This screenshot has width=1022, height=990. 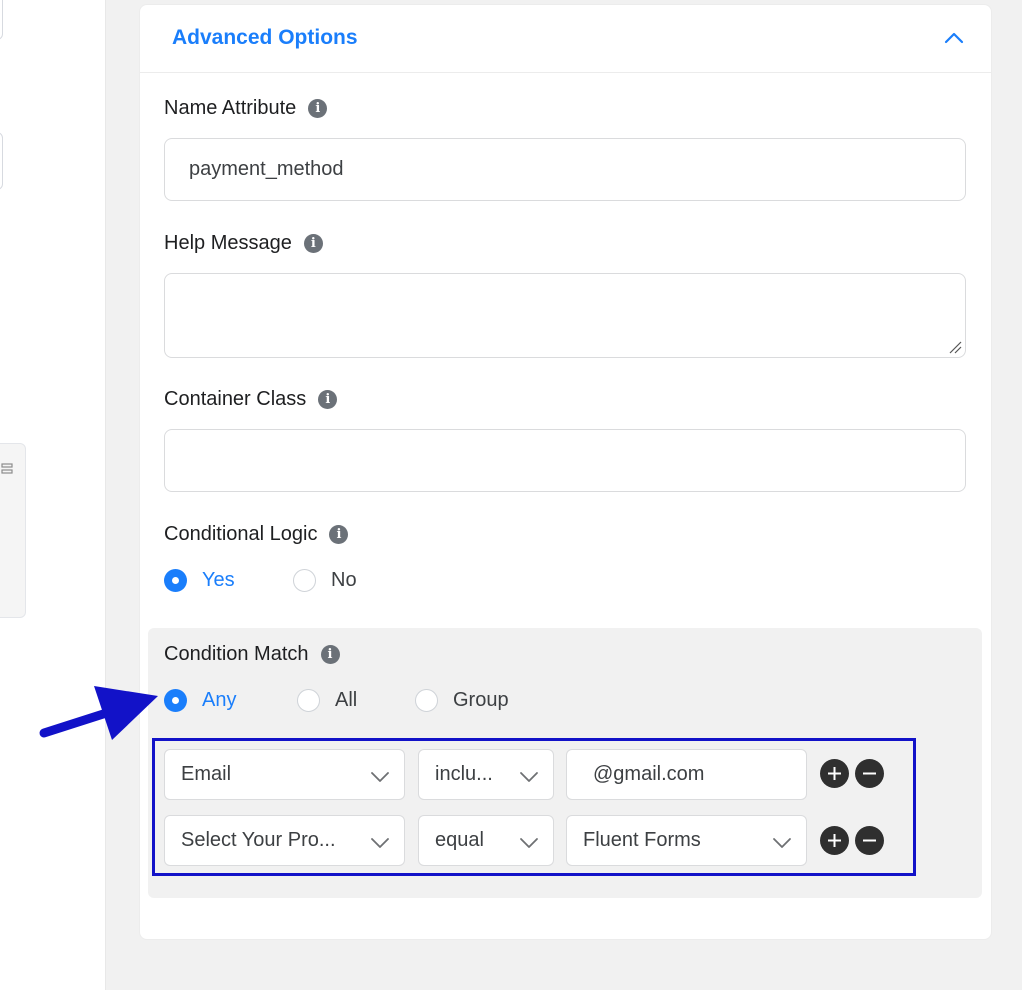 I want to click on name-attribute-value: payment_method, so click(x=266, y=169).